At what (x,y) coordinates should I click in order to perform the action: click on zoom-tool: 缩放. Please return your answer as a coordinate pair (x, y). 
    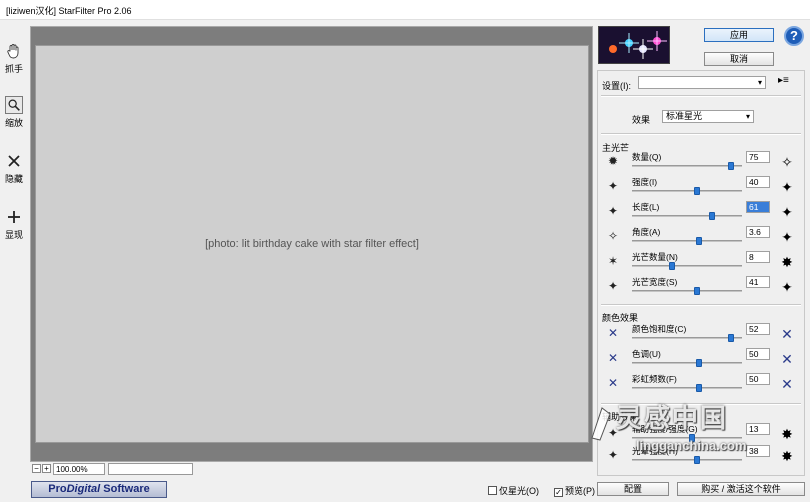
    Looking at the image, I should click on (14, 112).